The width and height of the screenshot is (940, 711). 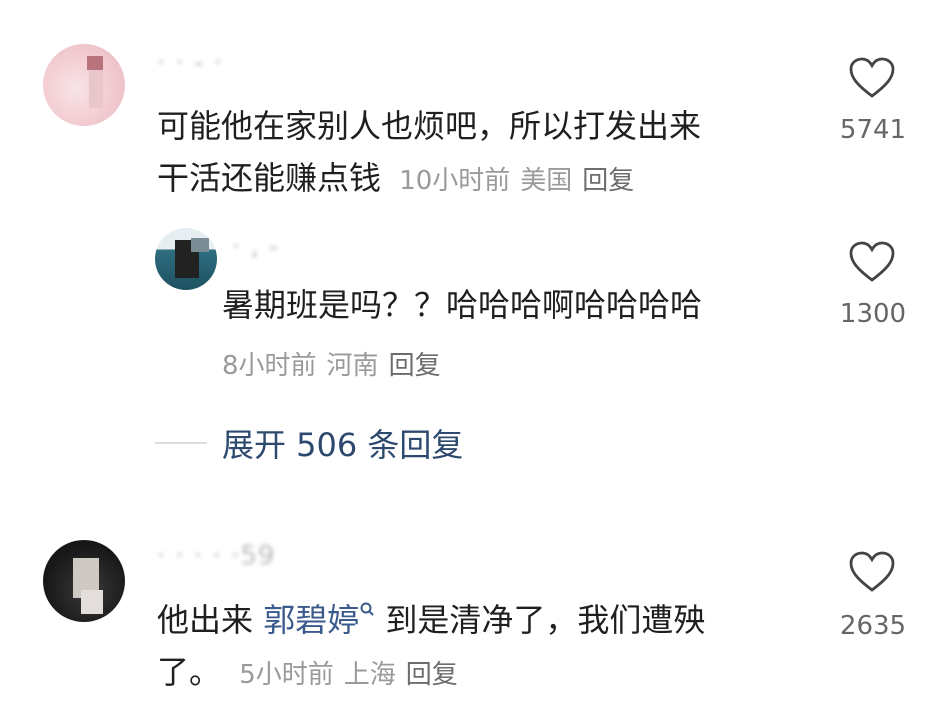 What do you see at coordinates (516, 181) in the screenshot?
I see `comment-meta: 10小时前 美国 回复` at bounding box center [516, 181].